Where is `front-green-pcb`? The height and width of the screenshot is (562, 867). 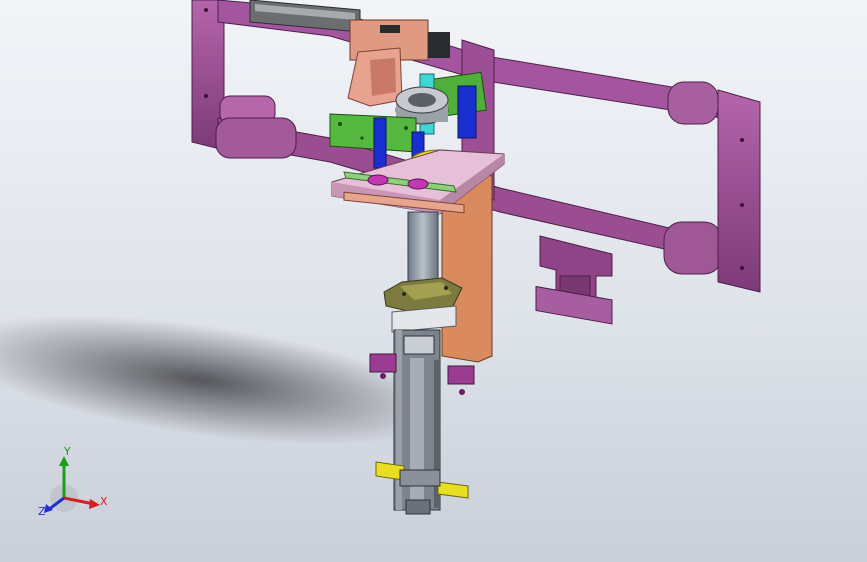 front-green-pcb is located at coordinates (373, 133).